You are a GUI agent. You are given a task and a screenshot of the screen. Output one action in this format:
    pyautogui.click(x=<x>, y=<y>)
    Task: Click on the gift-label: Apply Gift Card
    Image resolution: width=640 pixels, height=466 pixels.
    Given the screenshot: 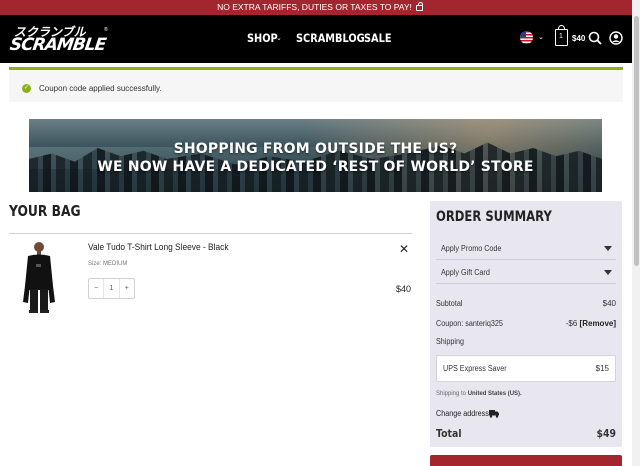 What is the action you would take?
    pyautogui.click(x=465, y=272)
    